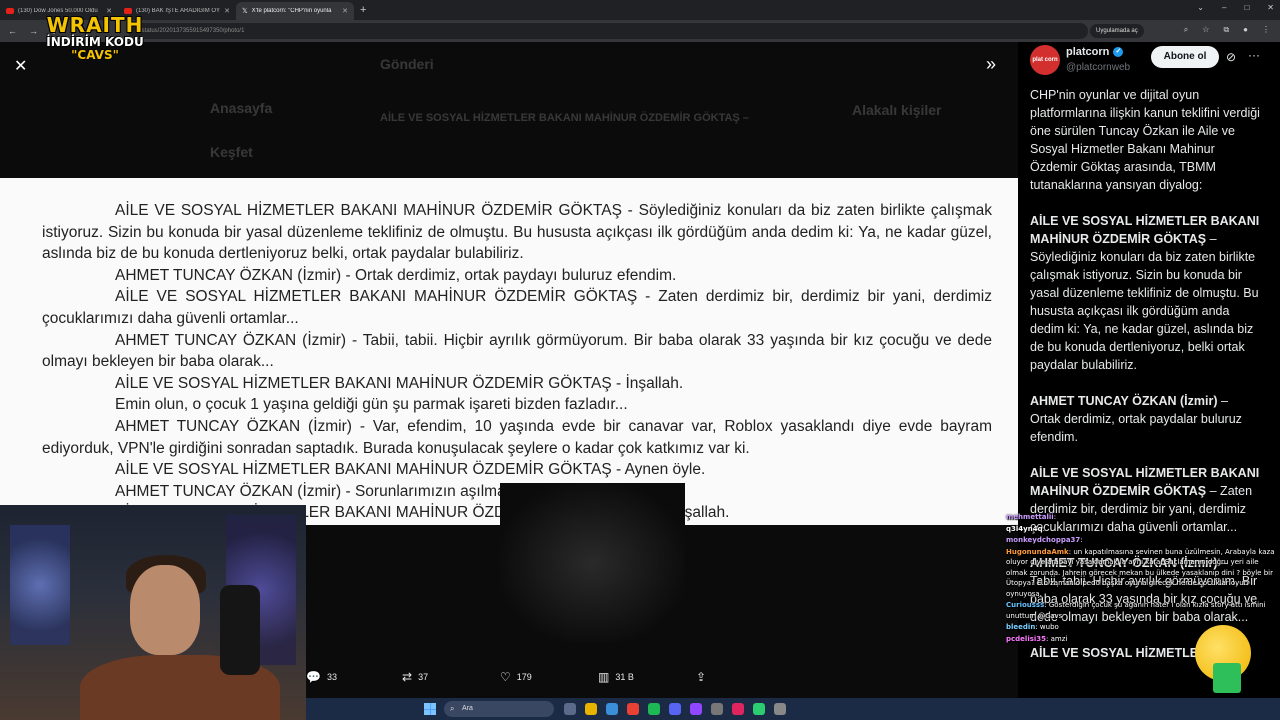 This screenshot has height=720, width=1280. What do you see at coordinates (592, 563) in the screenshot?
I see `background-video-face` at bounding box center [592, 563].